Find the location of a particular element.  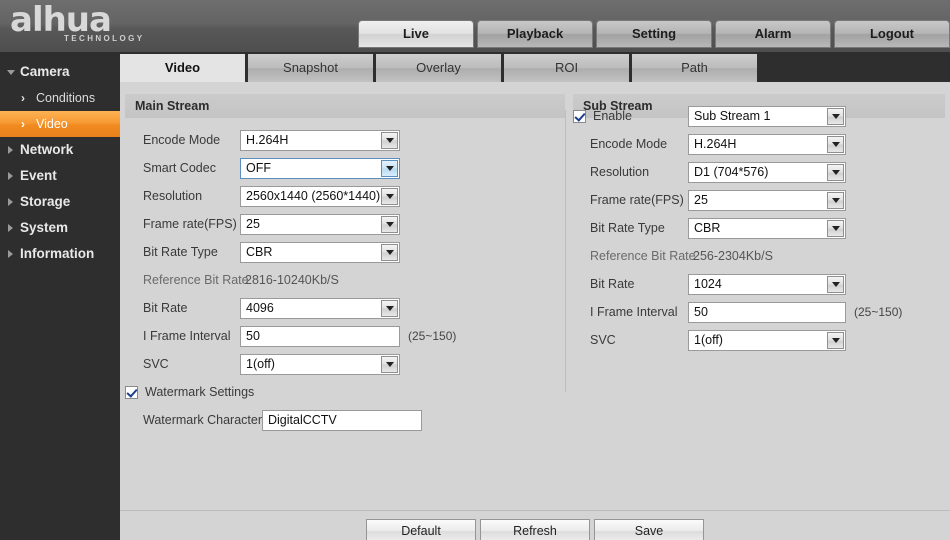

sidebar-item-event: Event is located at coordinates (60, 176).